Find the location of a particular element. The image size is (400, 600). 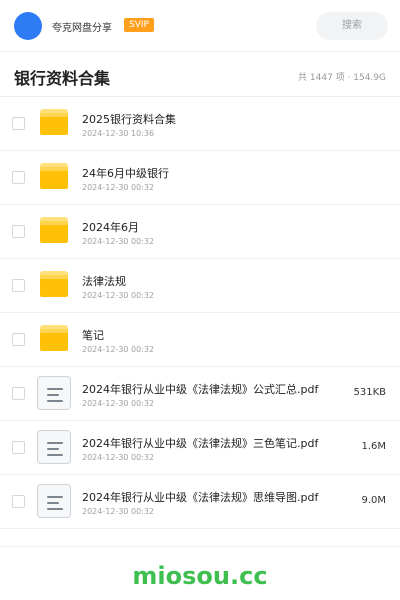

sharer-name: 夸克网盘分享 is located at coordinates (82, 28).